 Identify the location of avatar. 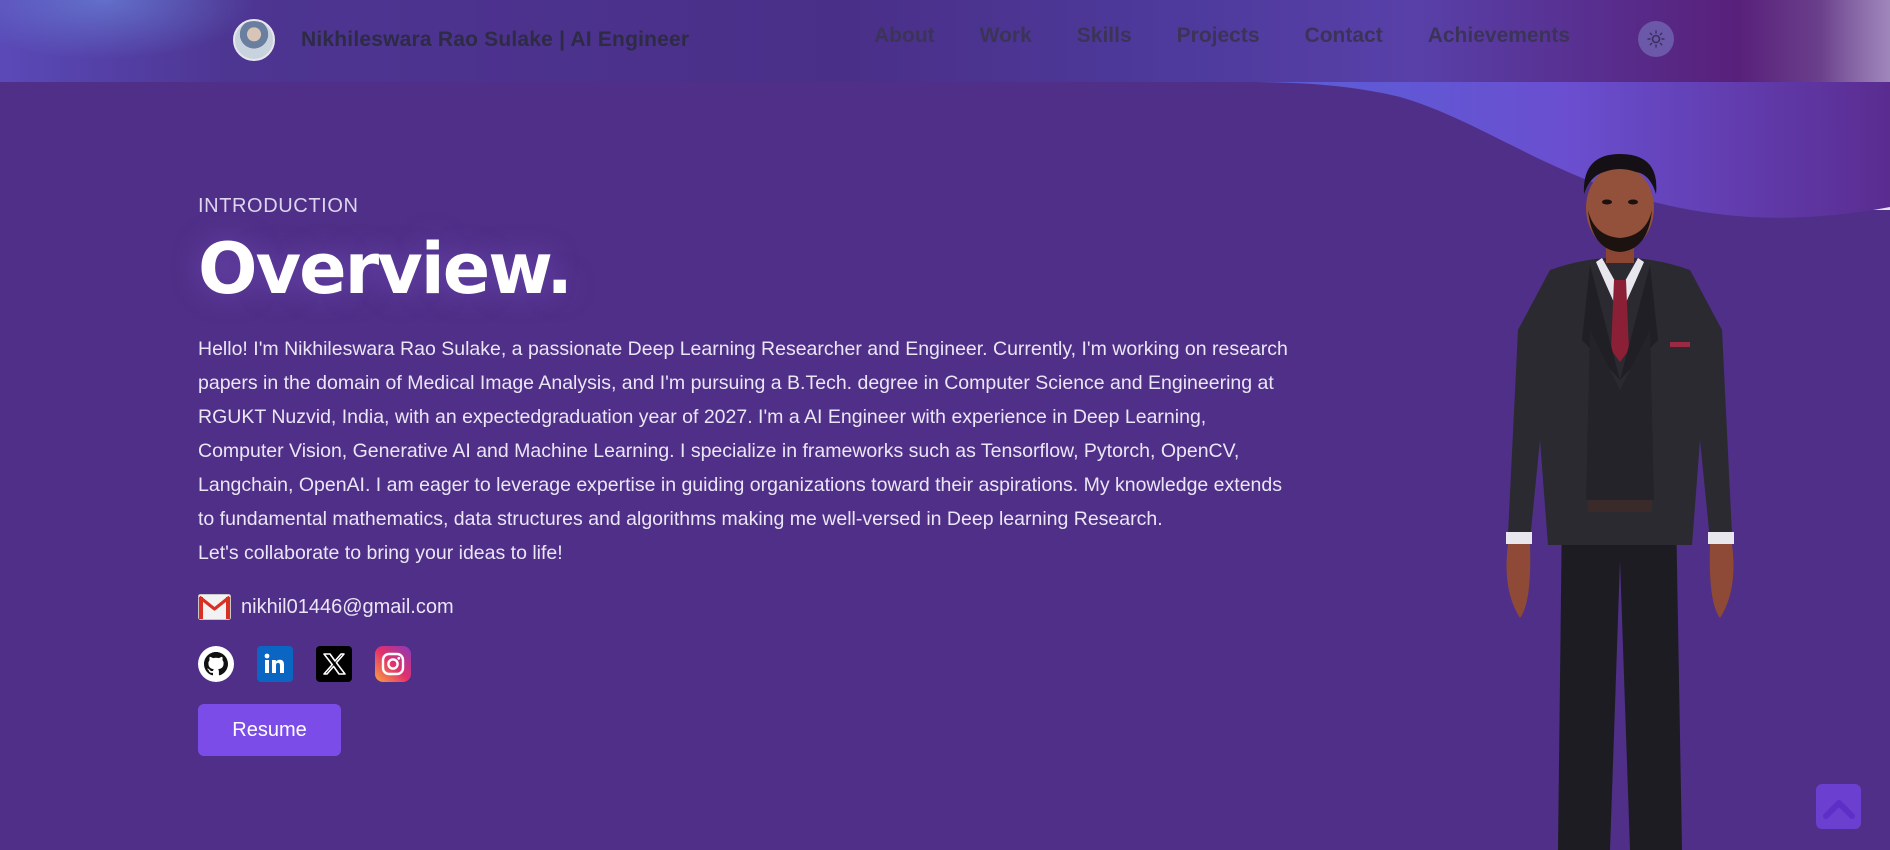
(254, 40).